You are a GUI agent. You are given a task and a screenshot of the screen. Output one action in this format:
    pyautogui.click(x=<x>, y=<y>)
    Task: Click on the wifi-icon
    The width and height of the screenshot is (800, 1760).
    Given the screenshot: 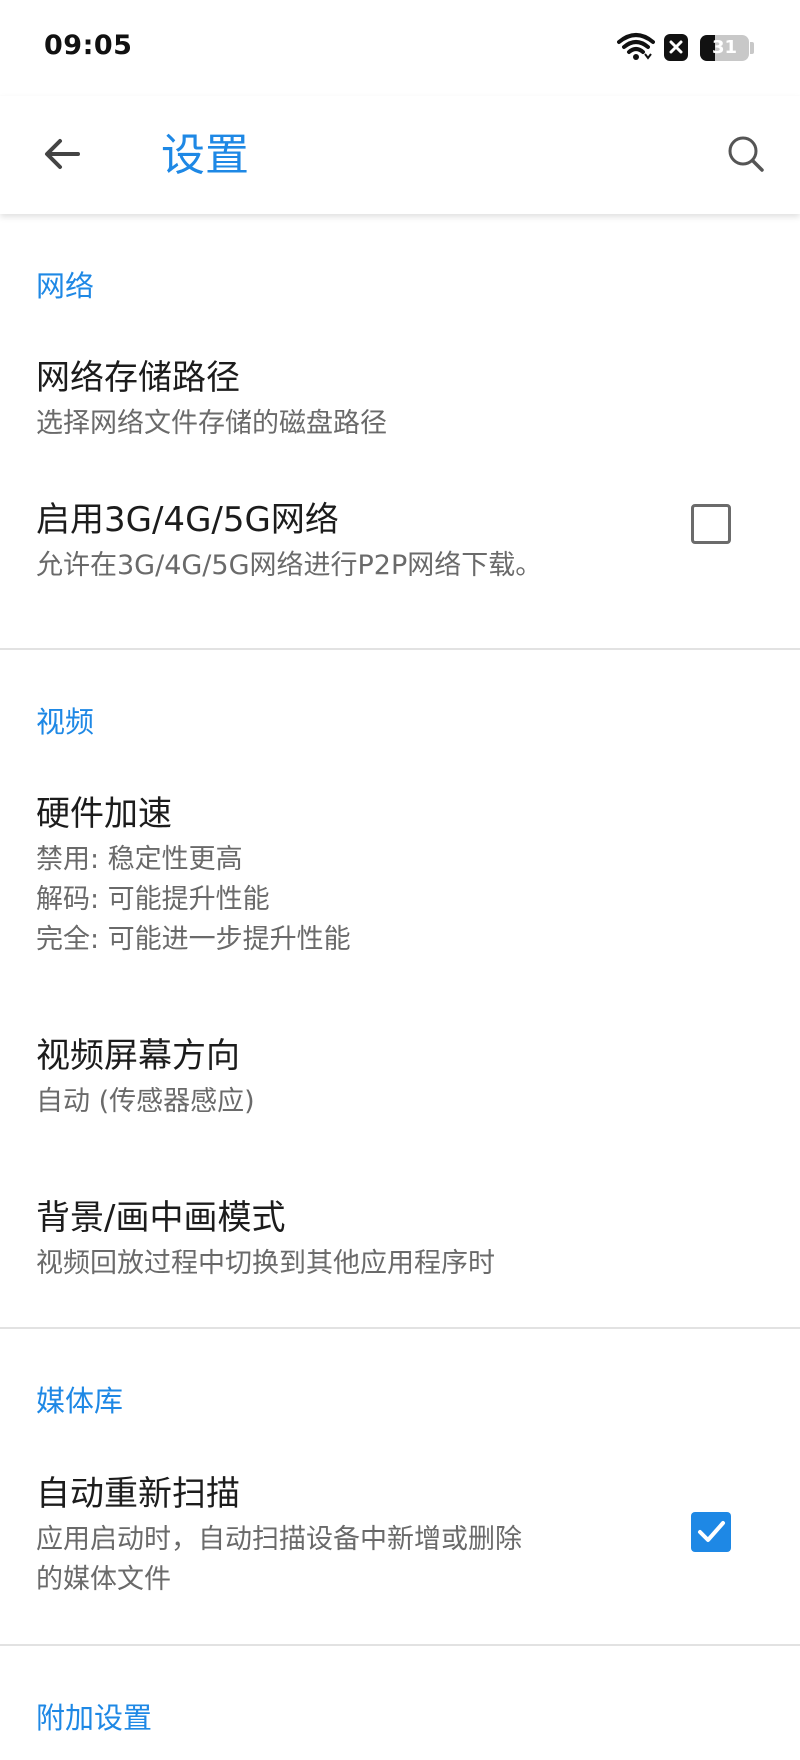 What is the action you would take?
    pyautogui.click(x=636, y=49)
    